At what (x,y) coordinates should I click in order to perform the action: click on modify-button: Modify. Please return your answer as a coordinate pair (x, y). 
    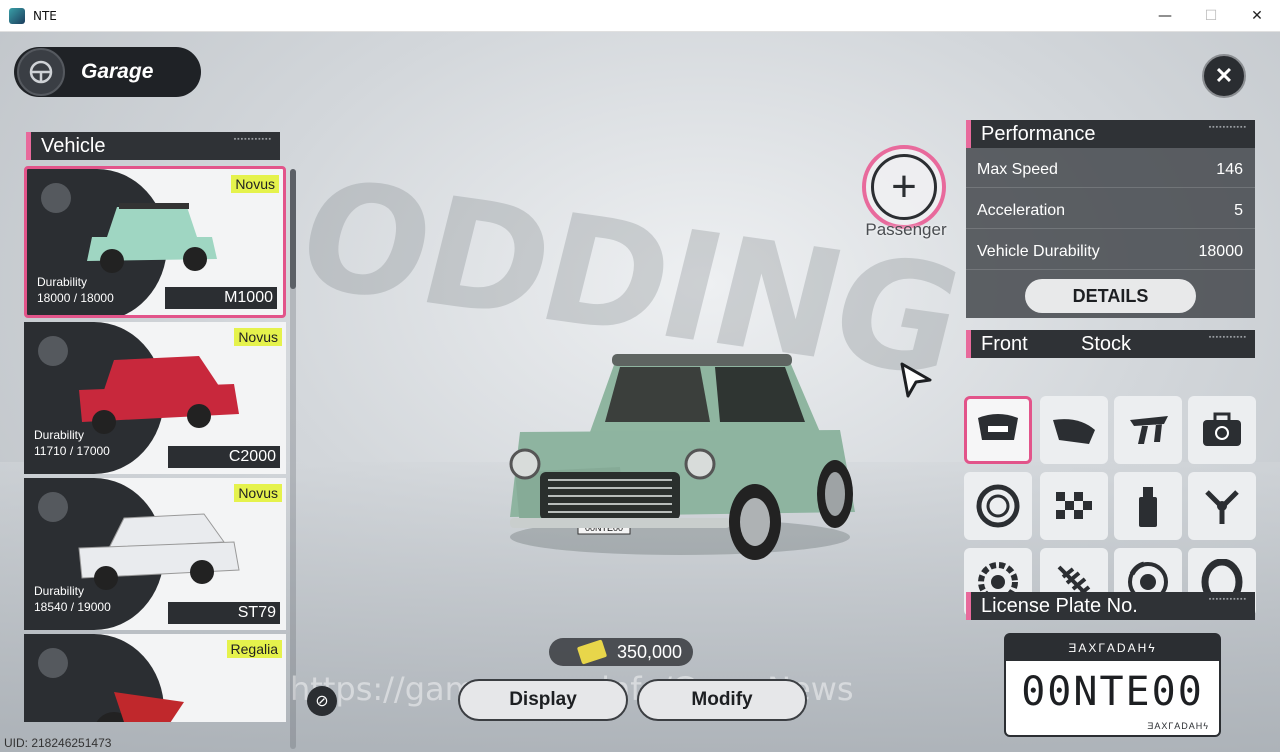
    Looking at the image, I should click on (722, 700).